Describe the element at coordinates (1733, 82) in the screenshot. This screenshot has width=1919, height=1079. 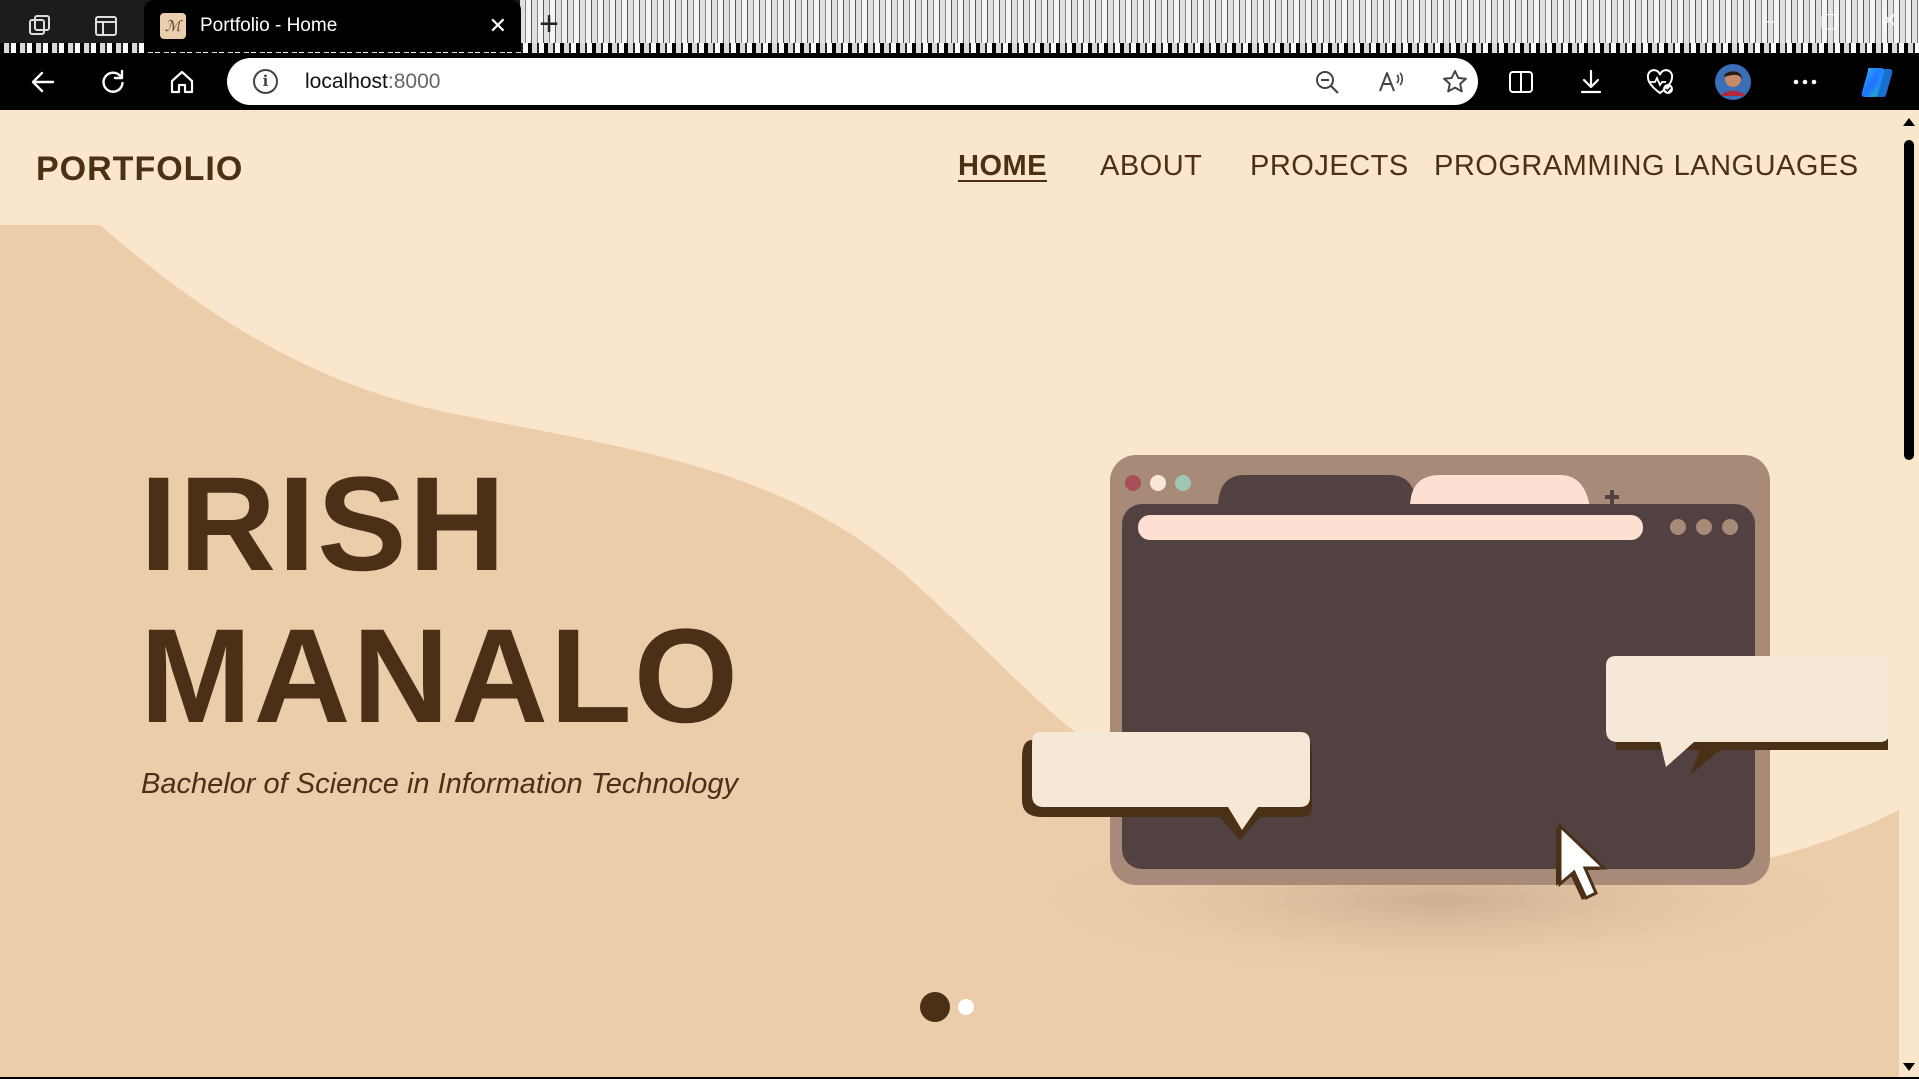
I see `profile-avatar` at that location.